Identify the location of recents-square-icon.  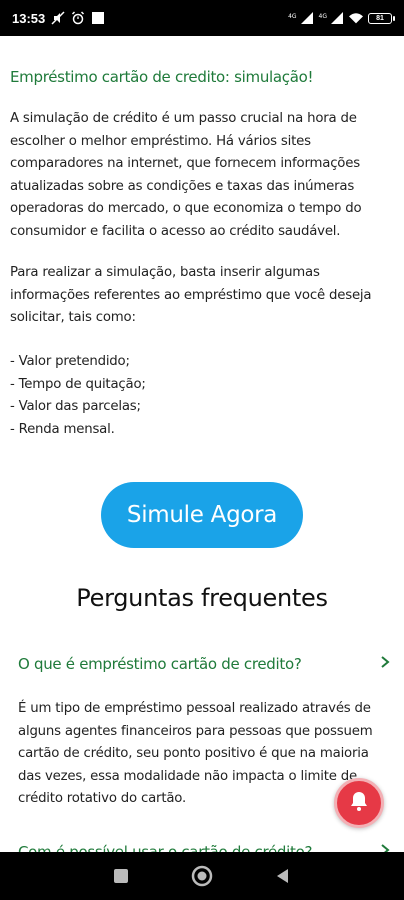
(121, 876).